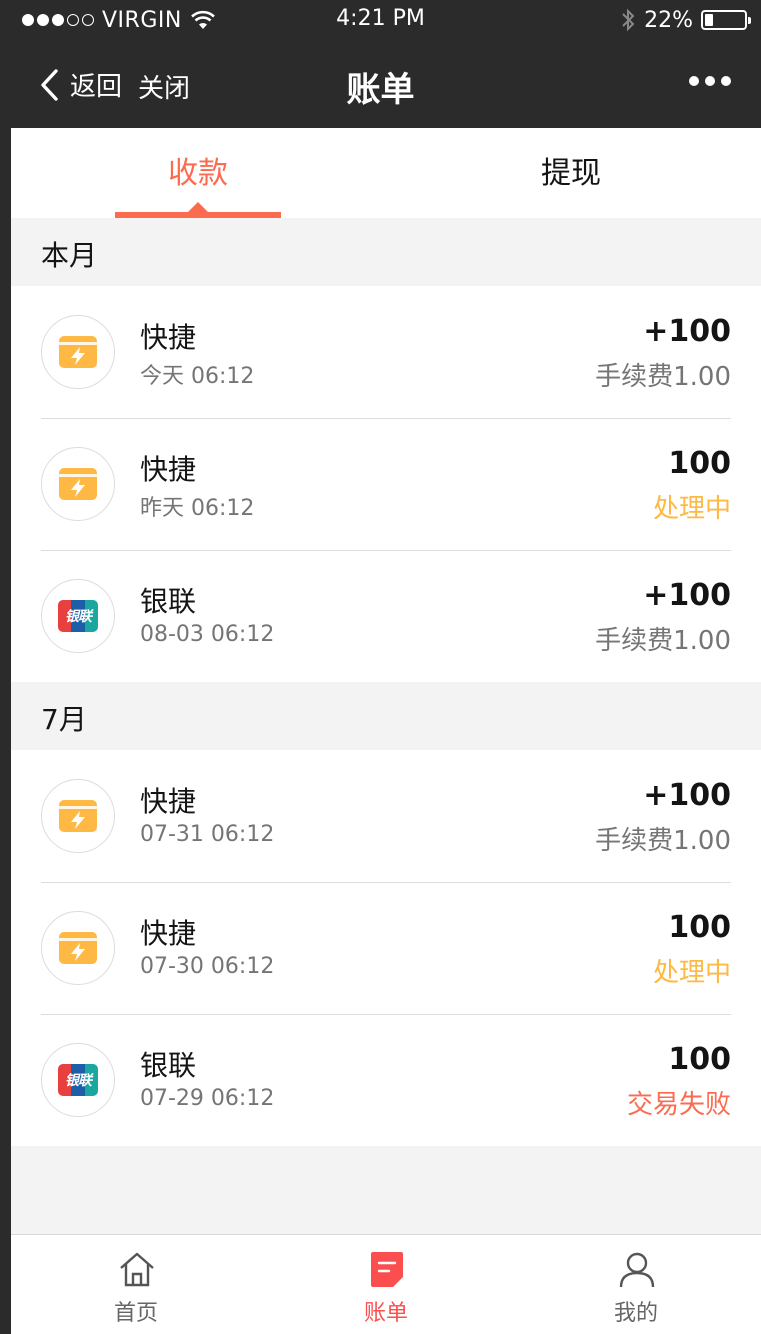  I want to click on status-bar: VIRGIN 4:21 PM 22%, so click(380, 20).